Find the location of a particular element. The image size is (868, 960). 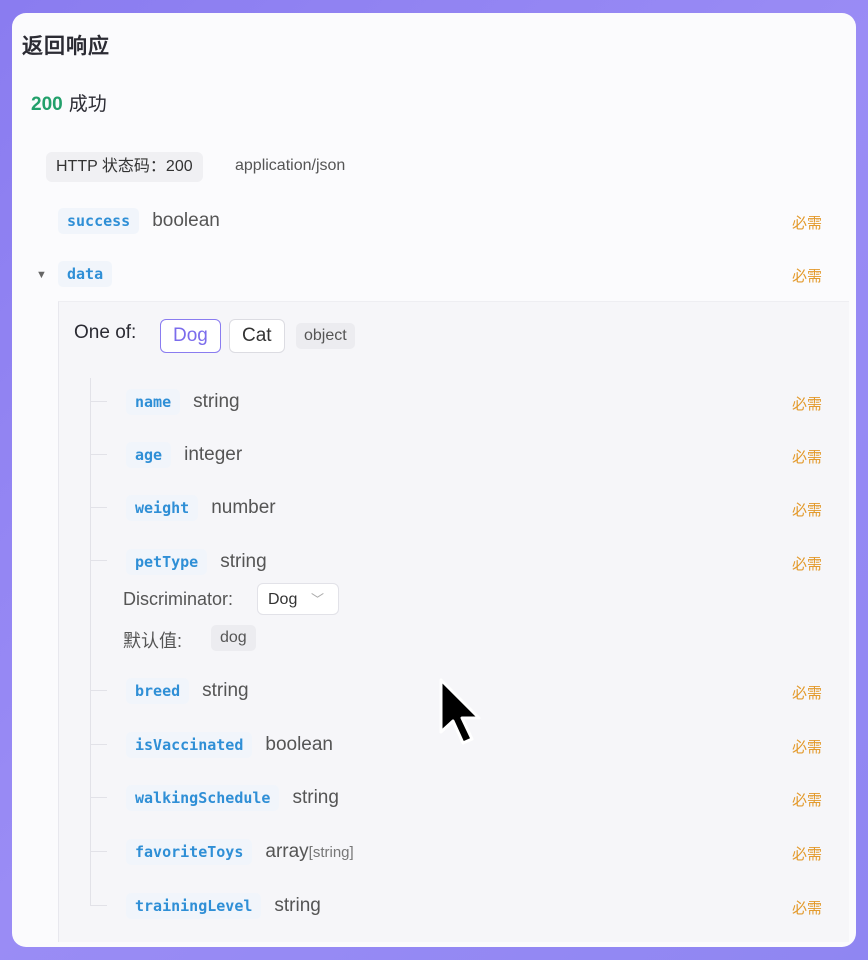

status-text: 成功 is located at coordinates (87, 104).